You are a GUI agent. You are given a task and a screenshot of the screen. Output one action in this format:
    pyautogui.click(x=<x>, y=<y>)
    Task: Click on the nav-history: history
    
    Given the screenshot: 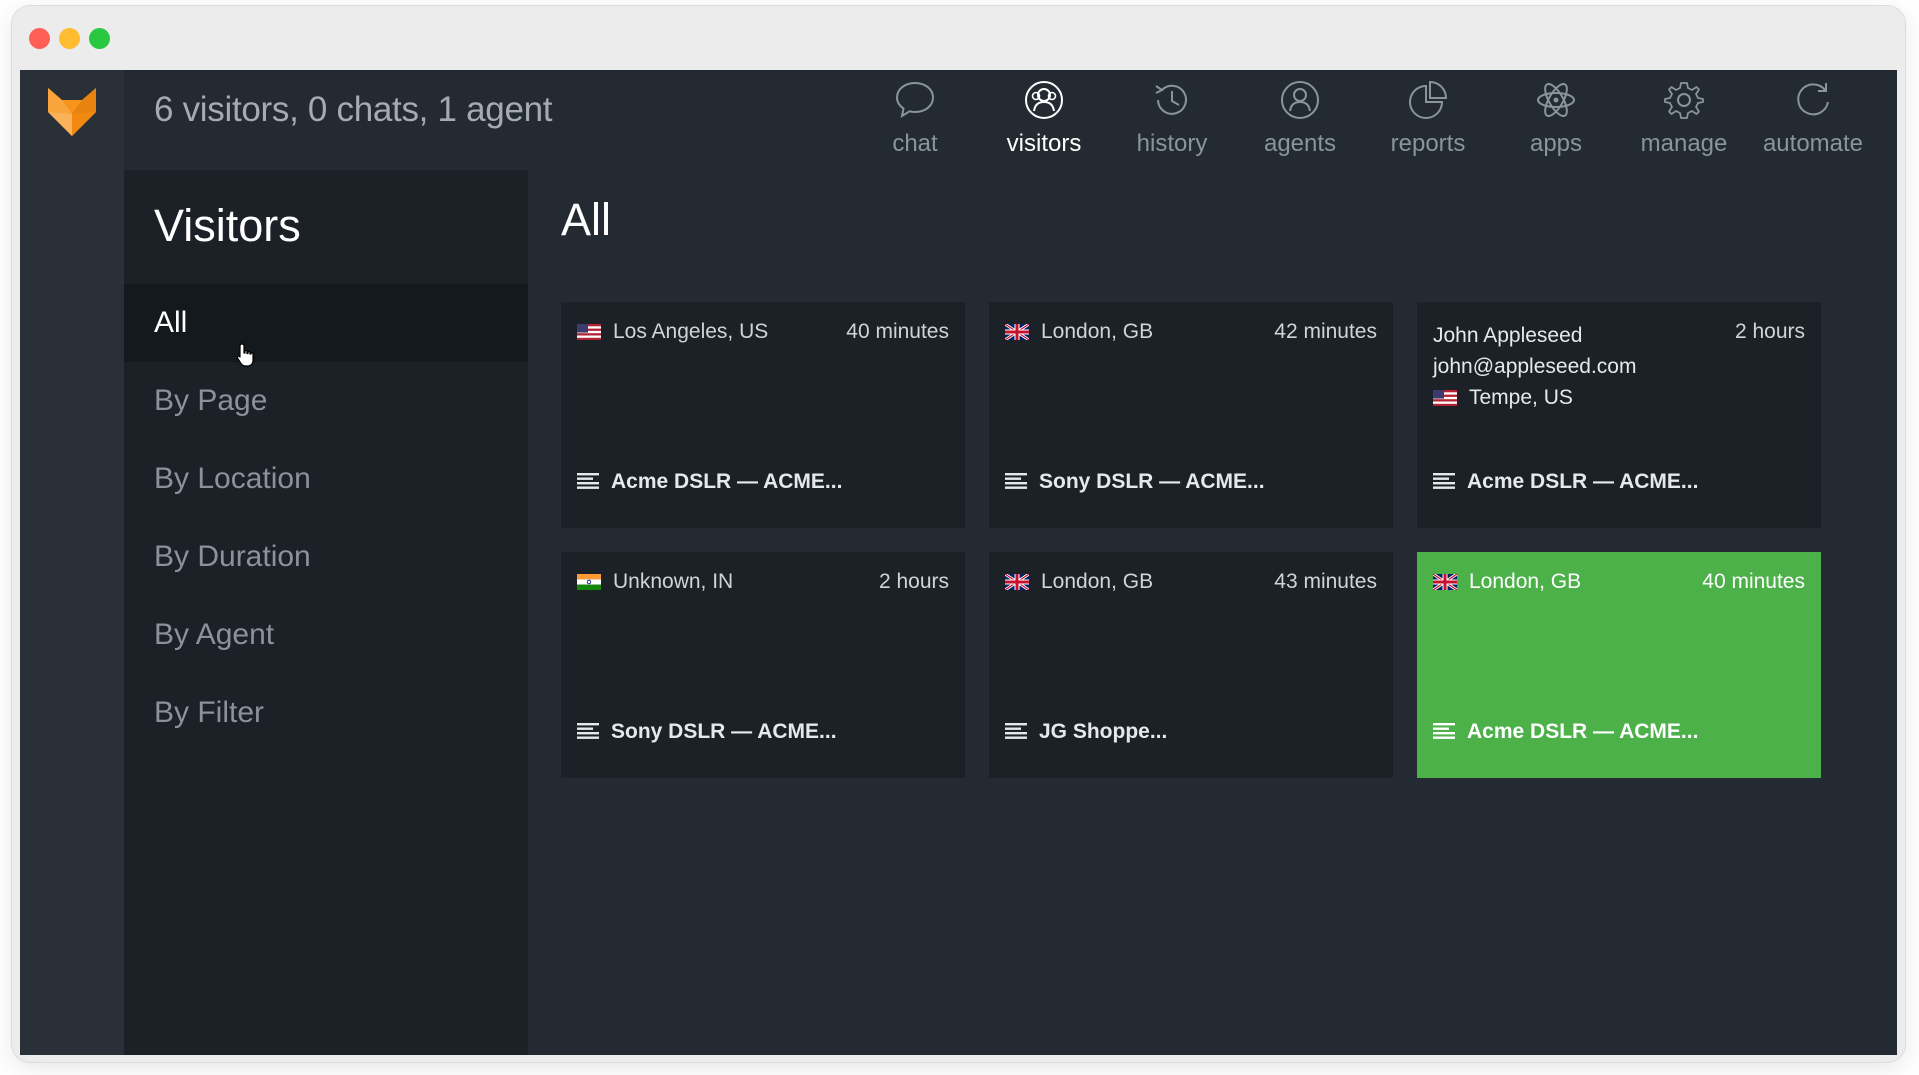 What is the action you would take?
    pyautogui.click(x=1172, y=121)
    